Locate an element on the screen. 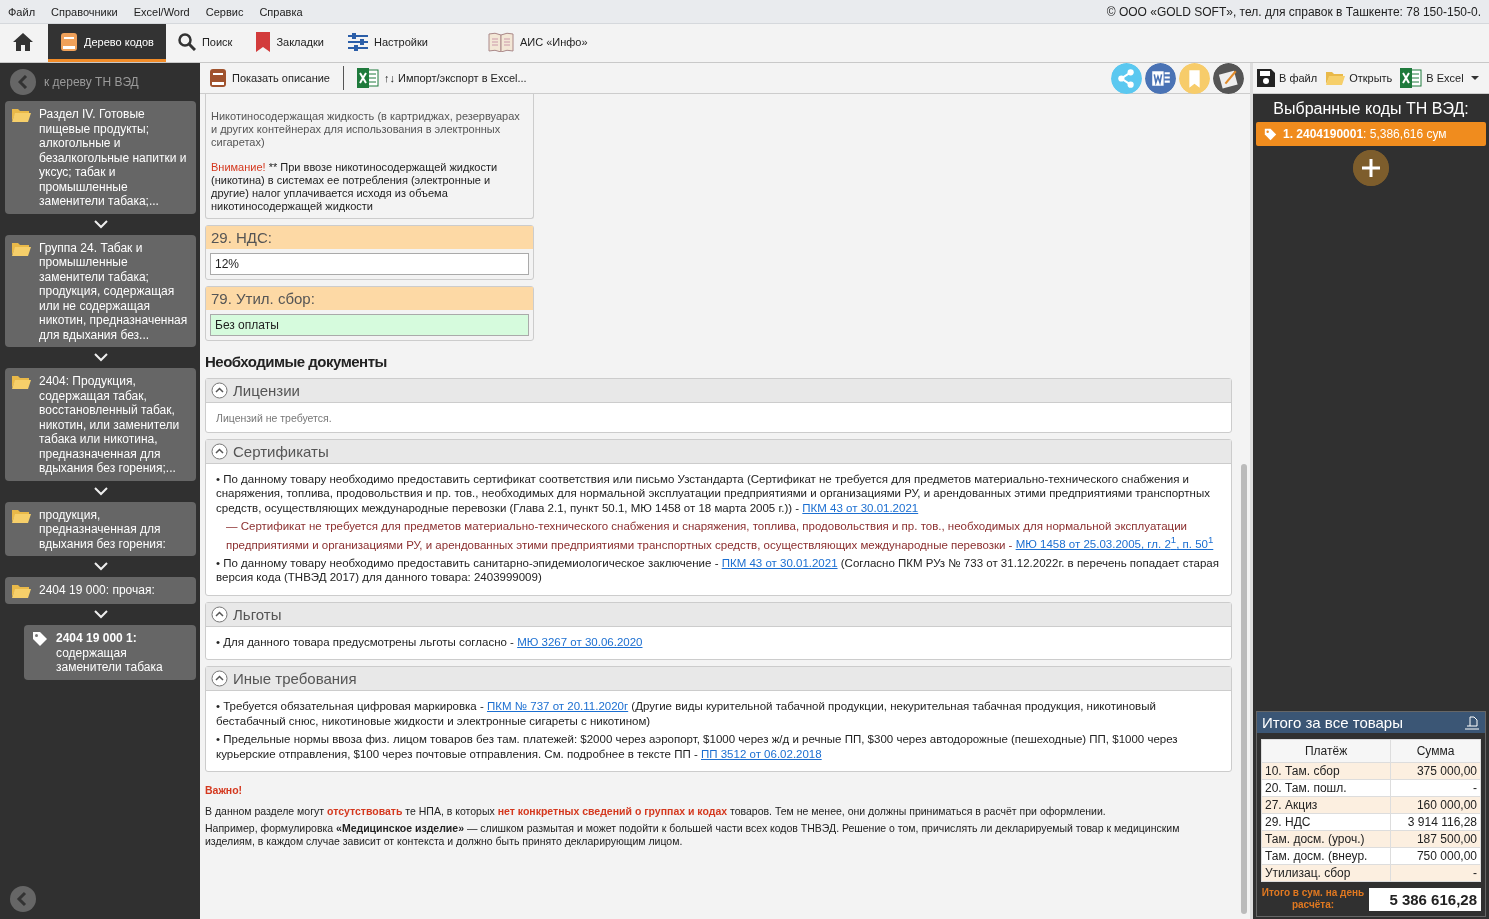  section-header: Лицензии is located at coordinates (718, 391).